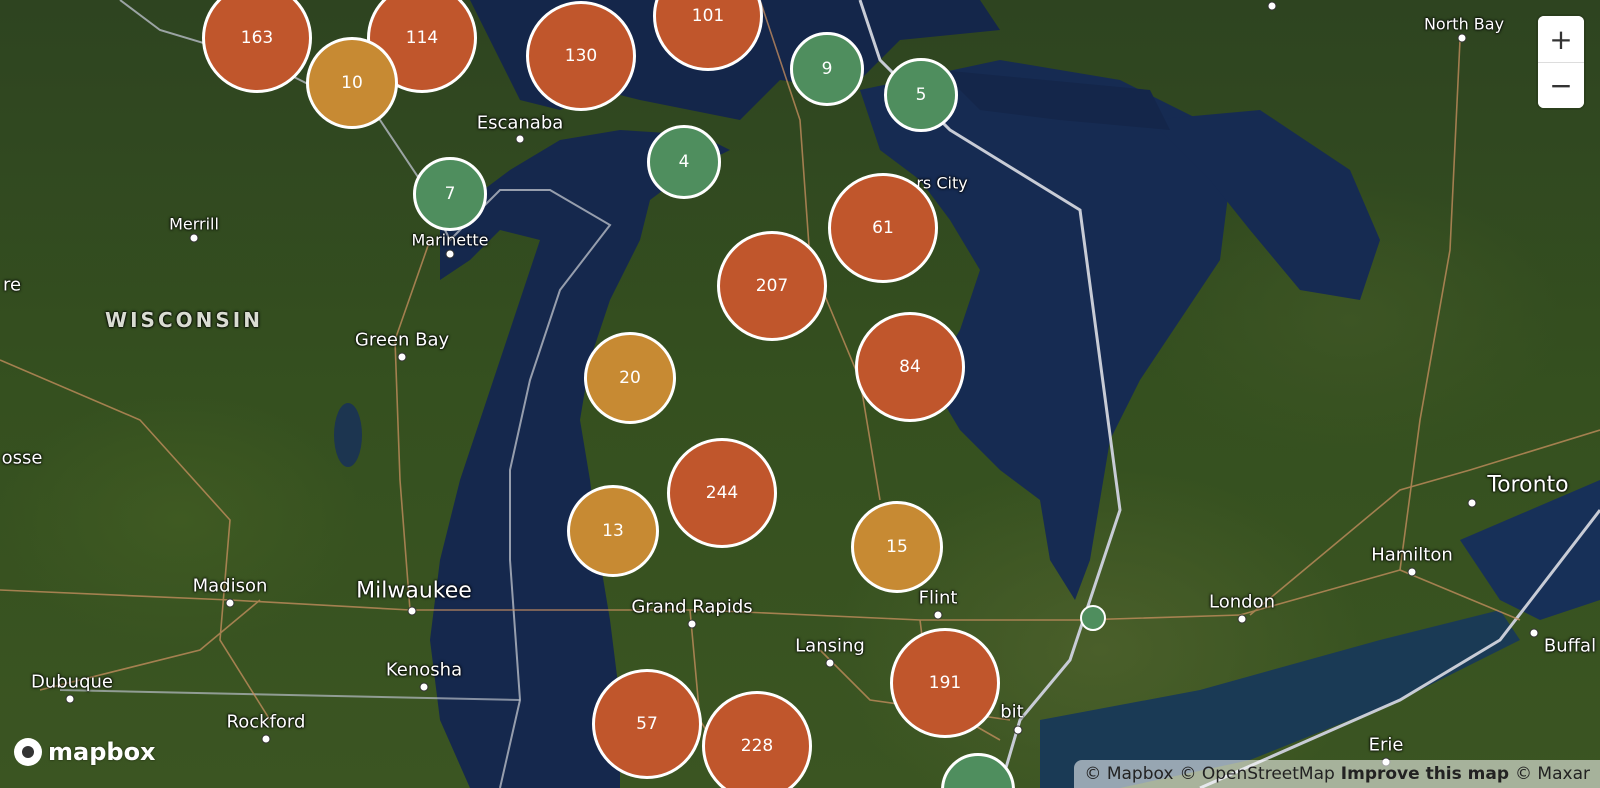 Image resolution: width=1600 pixels, height=788 pixels. Describe the element at coordinates (1412, 555) in the screenshot. I see `city-label: Hamilton` at that location.